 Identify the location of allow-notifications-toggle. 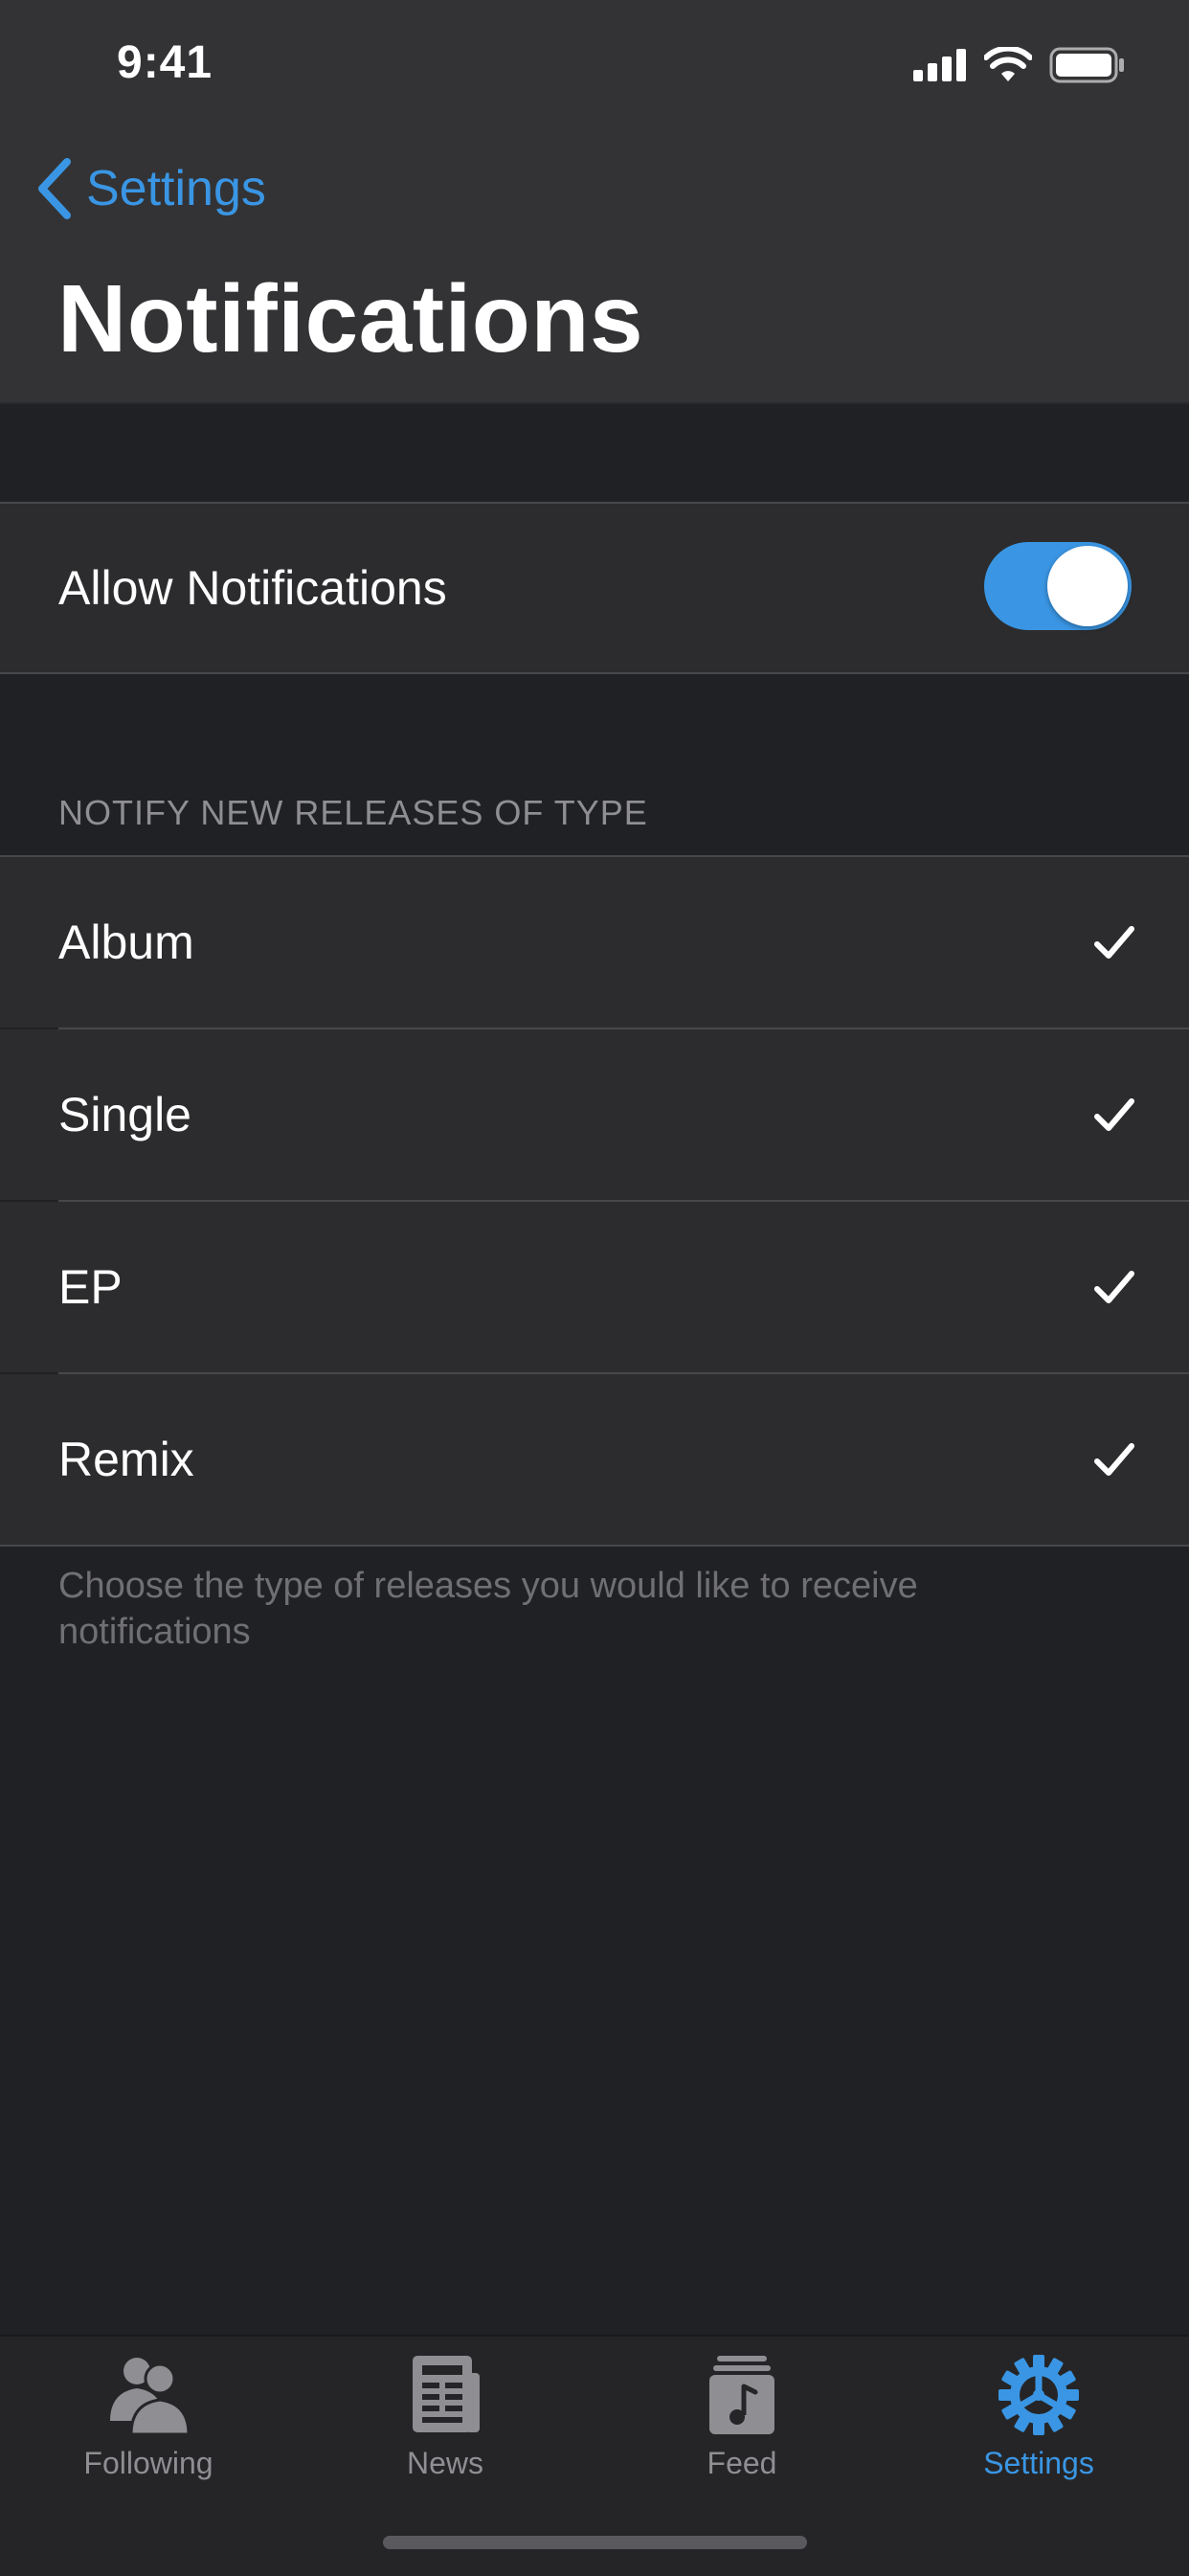
(1058, 586).